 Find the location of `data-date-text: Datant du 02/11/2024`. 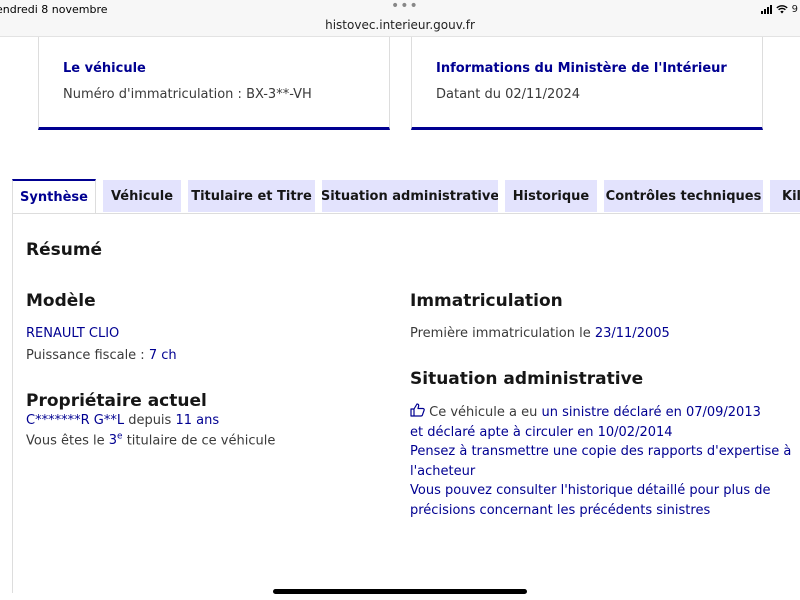

data-date-text: Datant du 02/11/2024 is located at coordinates (508, 94).